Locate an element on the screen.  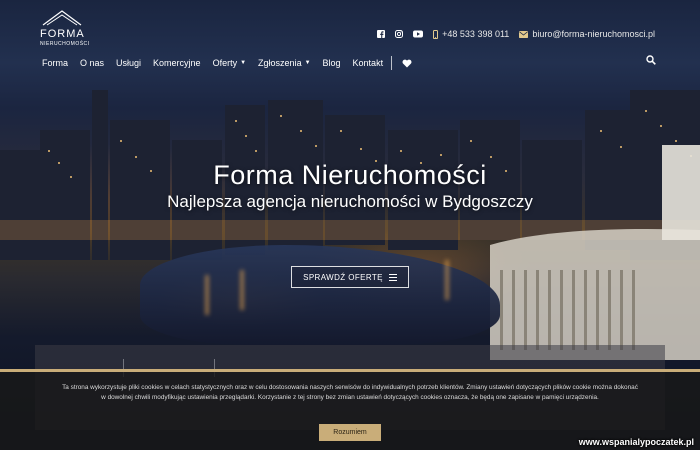
facebook-icon is located at coordinates (381, 34).